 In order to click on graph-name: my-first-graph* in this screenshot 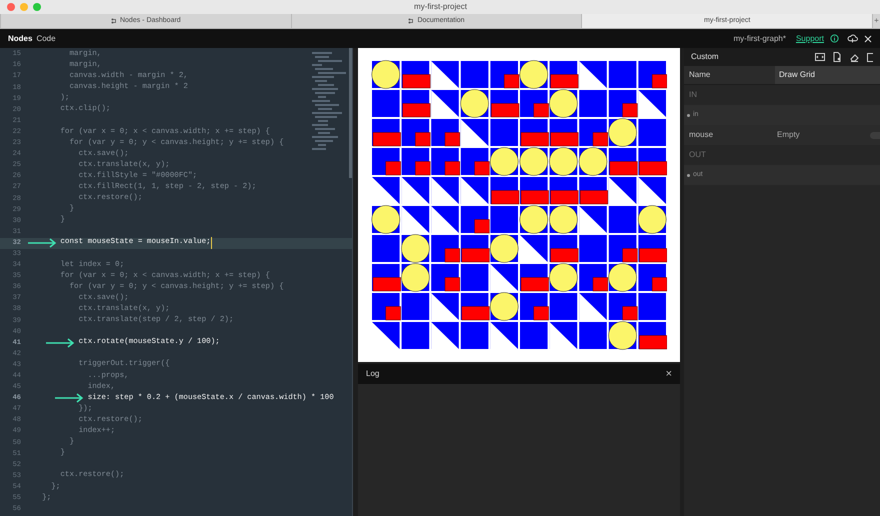, I will do `click(760, 38)`.